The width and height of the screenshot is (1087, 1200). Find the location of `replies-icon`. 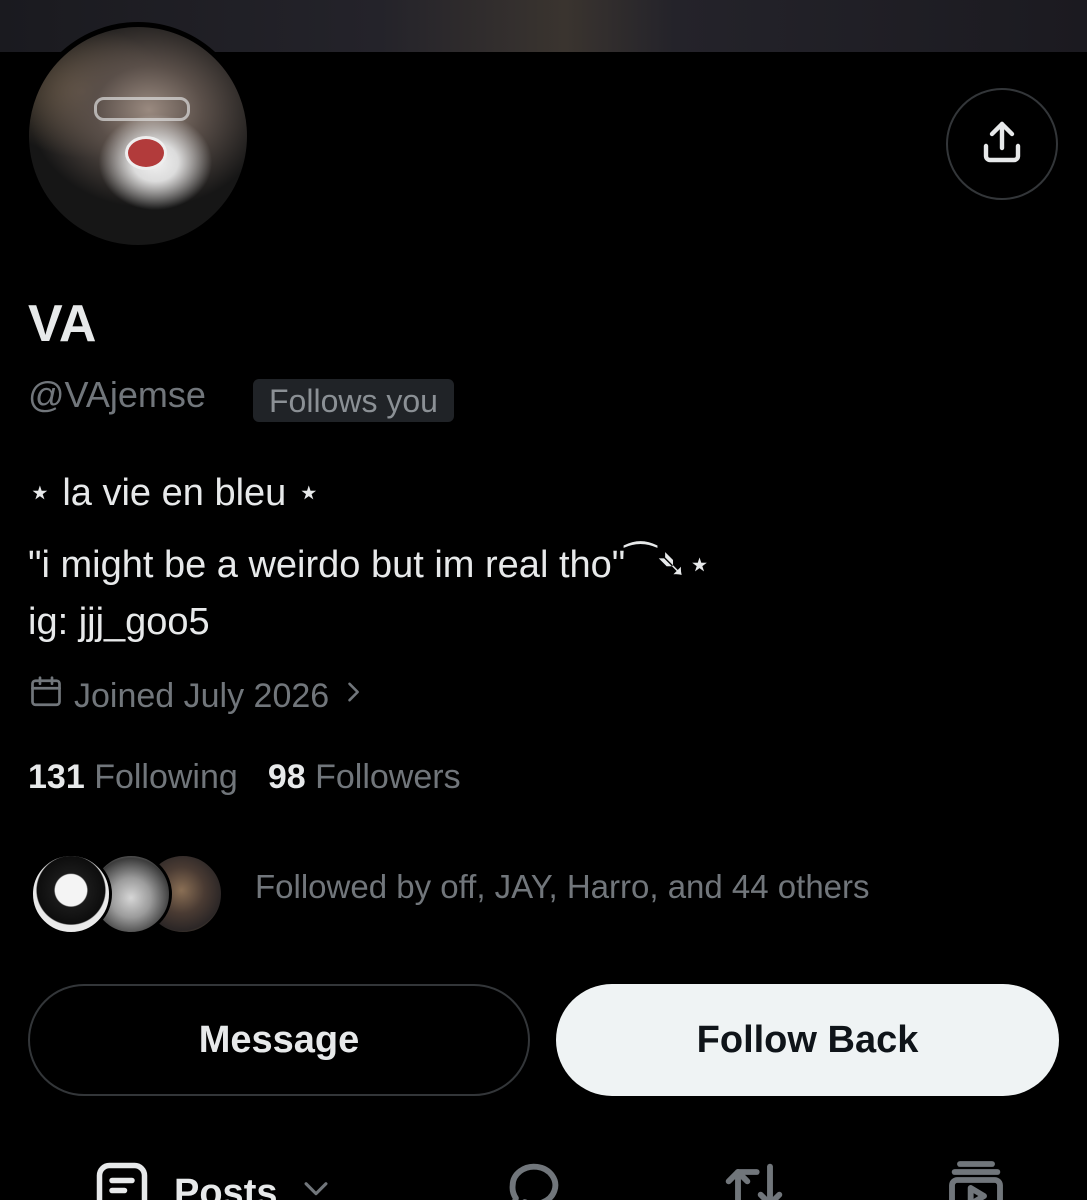

replies-icon is located at coordinates (534, 1178).